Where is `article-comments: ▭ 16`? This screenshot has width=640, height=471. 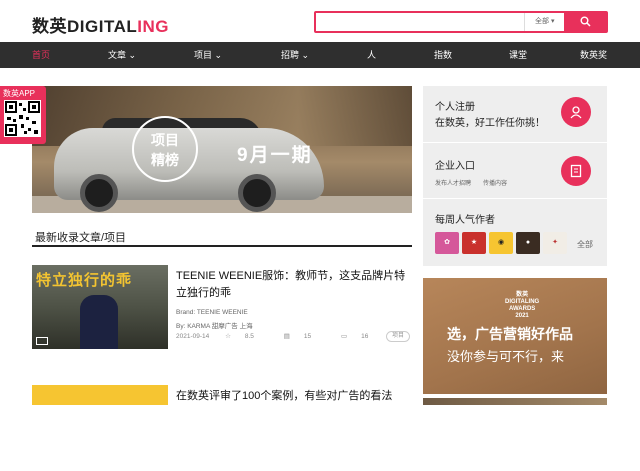
article-comments: ▭ 16 is located at coordinates (361, 336).